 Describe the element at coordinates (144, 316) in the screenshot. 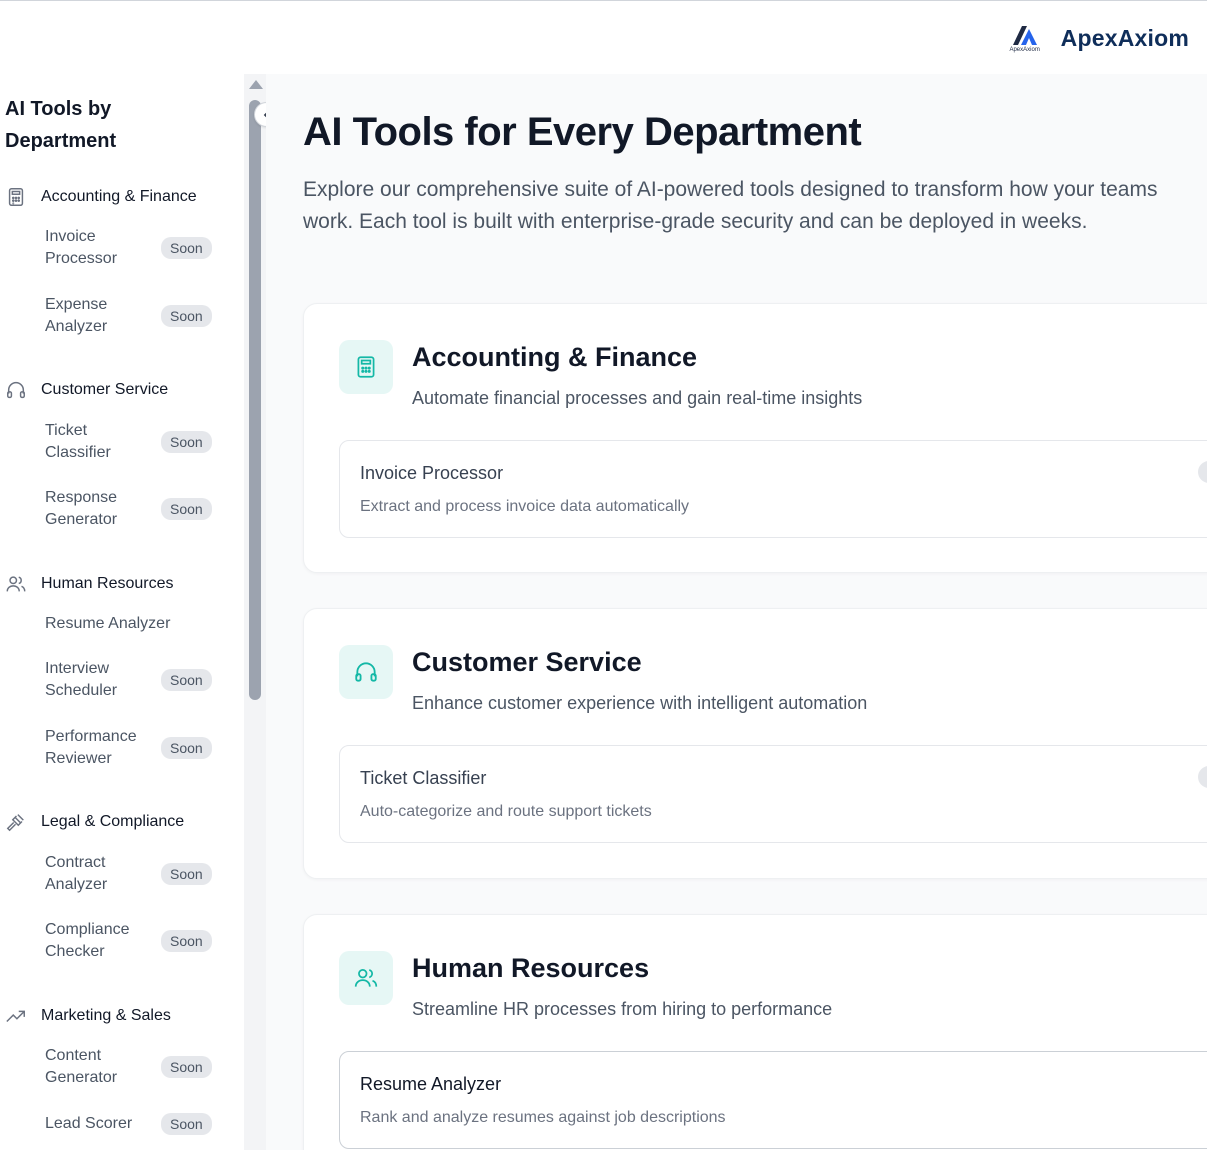

I see `sidebar-item-expense-analyzer: Expense Analyzer Soon` at that location.